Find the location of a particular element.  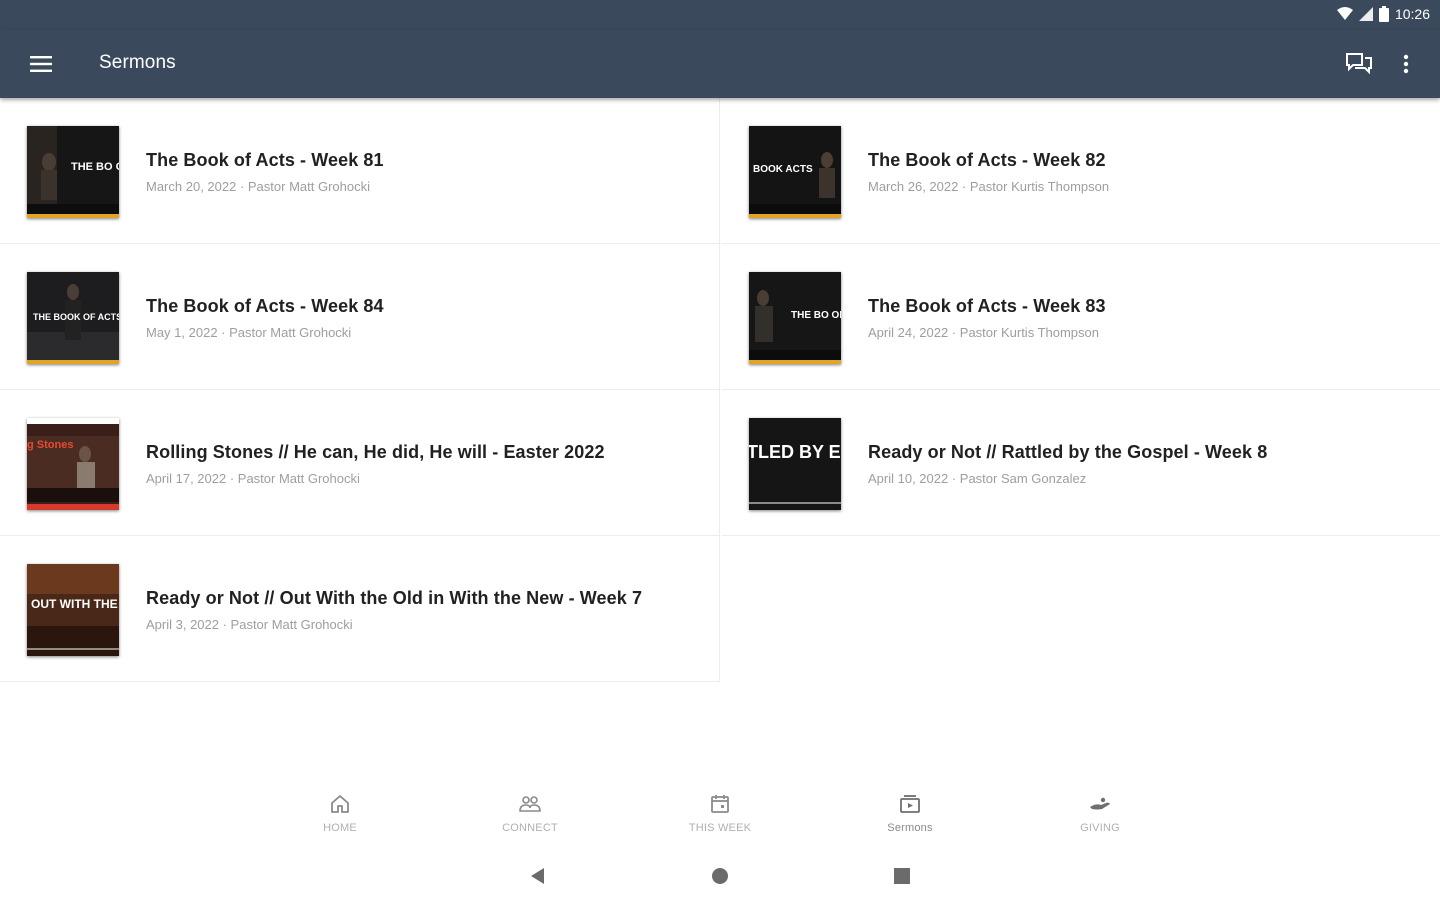

sermon-meta: May 1, 2022 · Pastor Matt Grohocki is located at coordinates (249, 332).